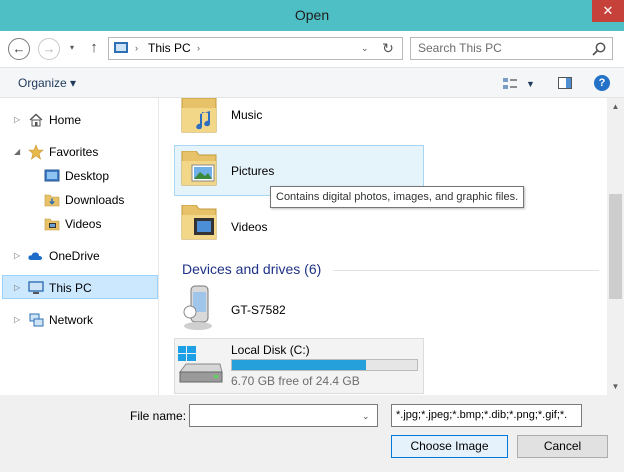 Image resolution: width=624 pixels, height=472 pixels. I want to click on sidebar-item-desktop: Desktop, so click(87, 176).